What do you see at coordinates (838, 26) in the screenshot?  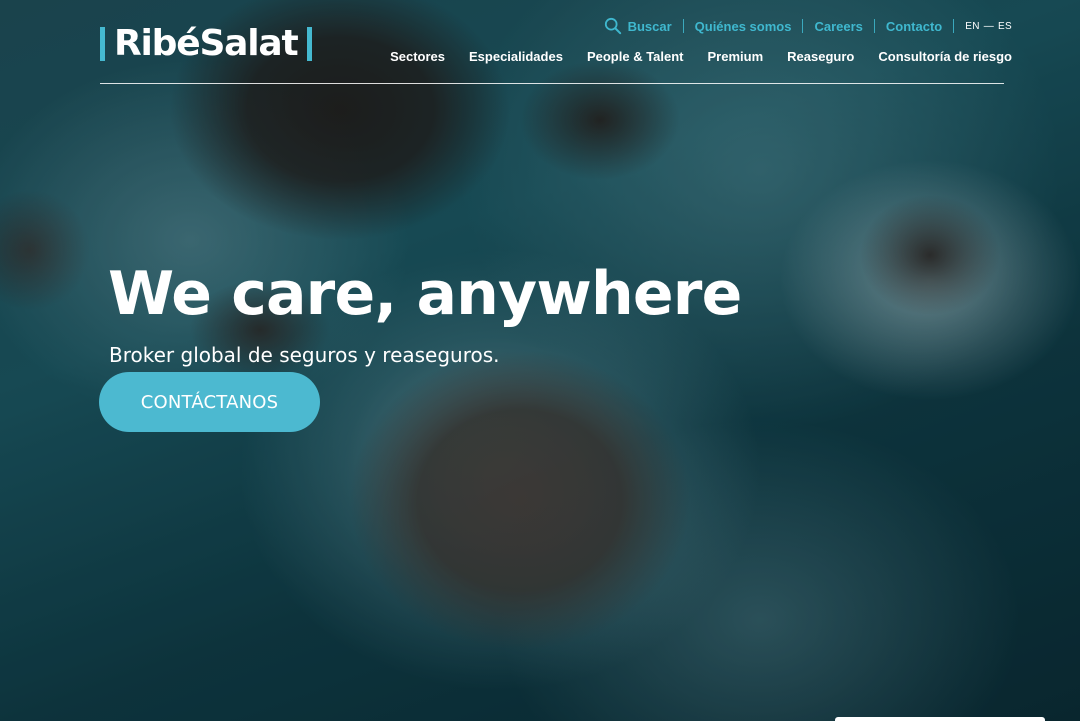 I see `careers-link: Careers` at bounding box center [838, 26].